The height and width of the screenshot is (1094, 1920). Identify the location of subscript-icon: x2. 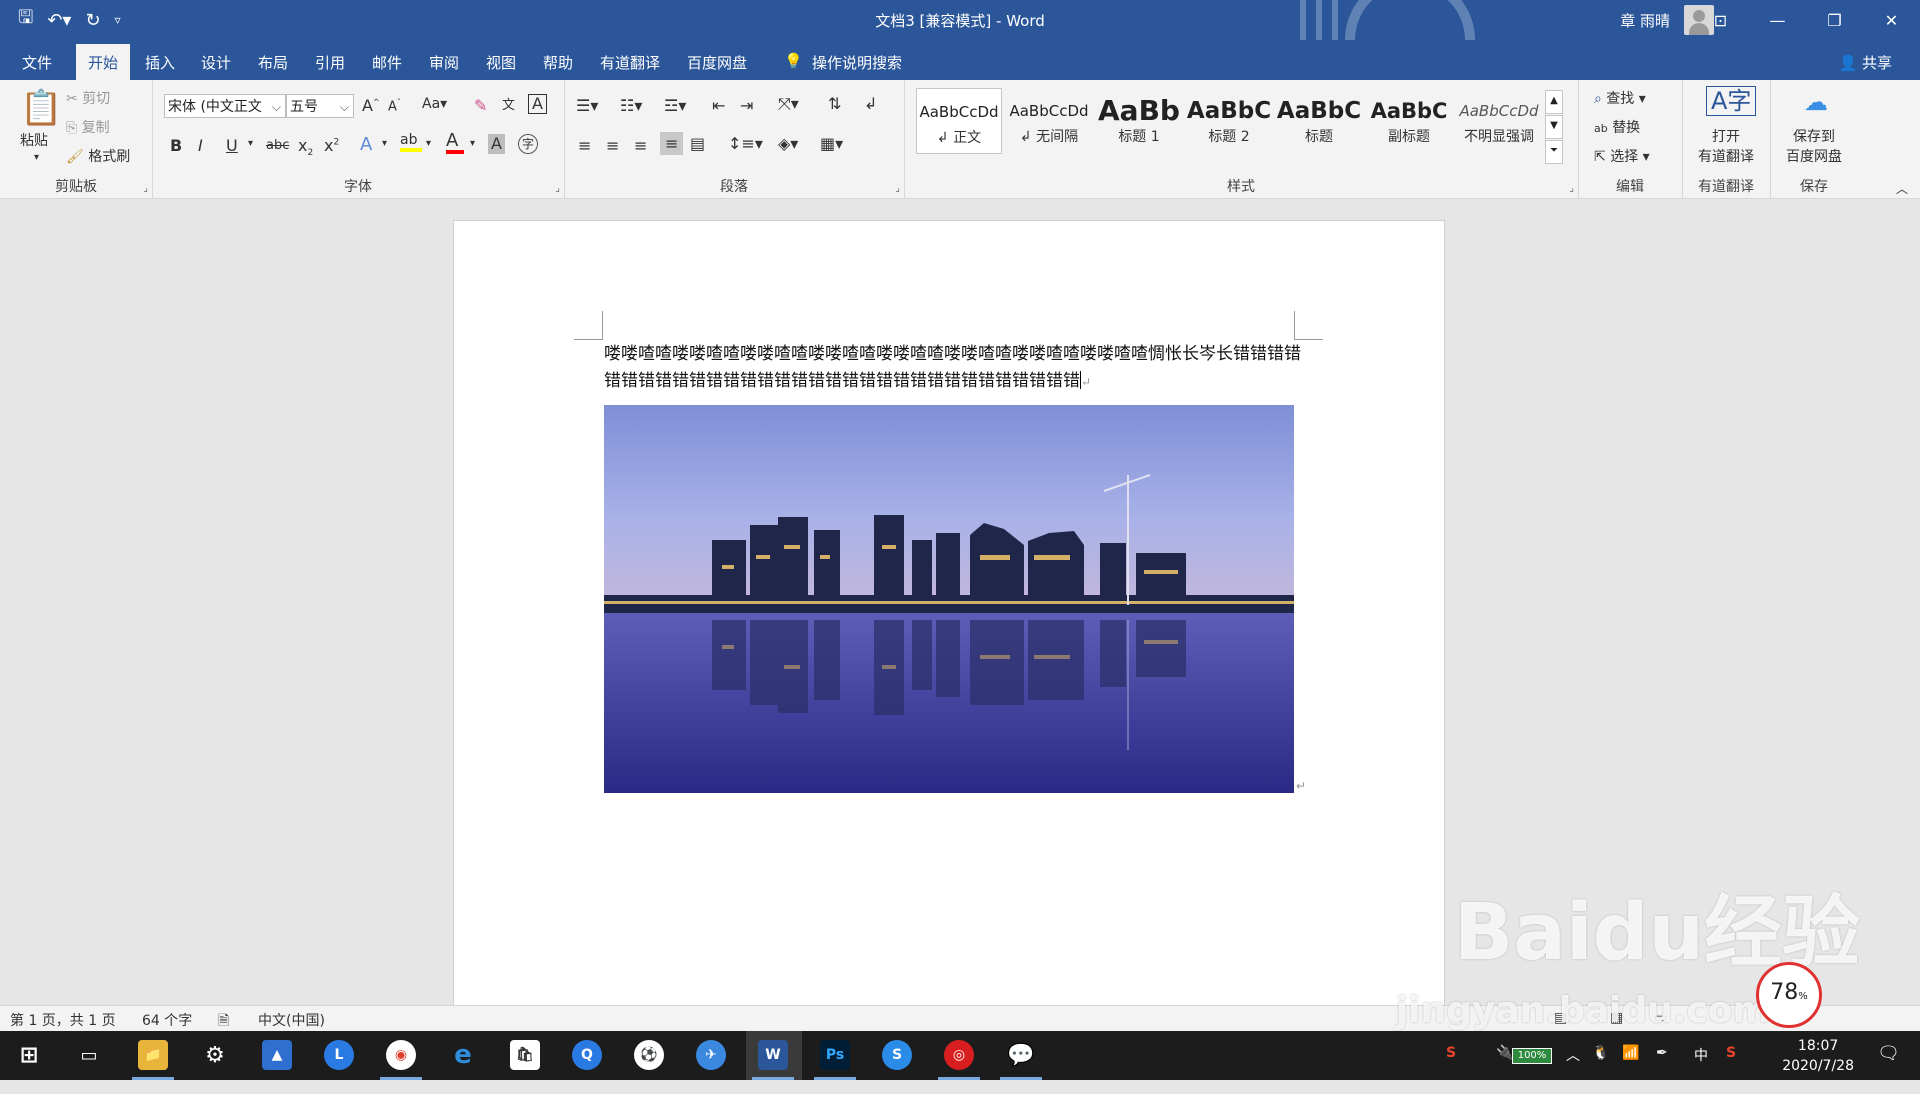
(305, 147).